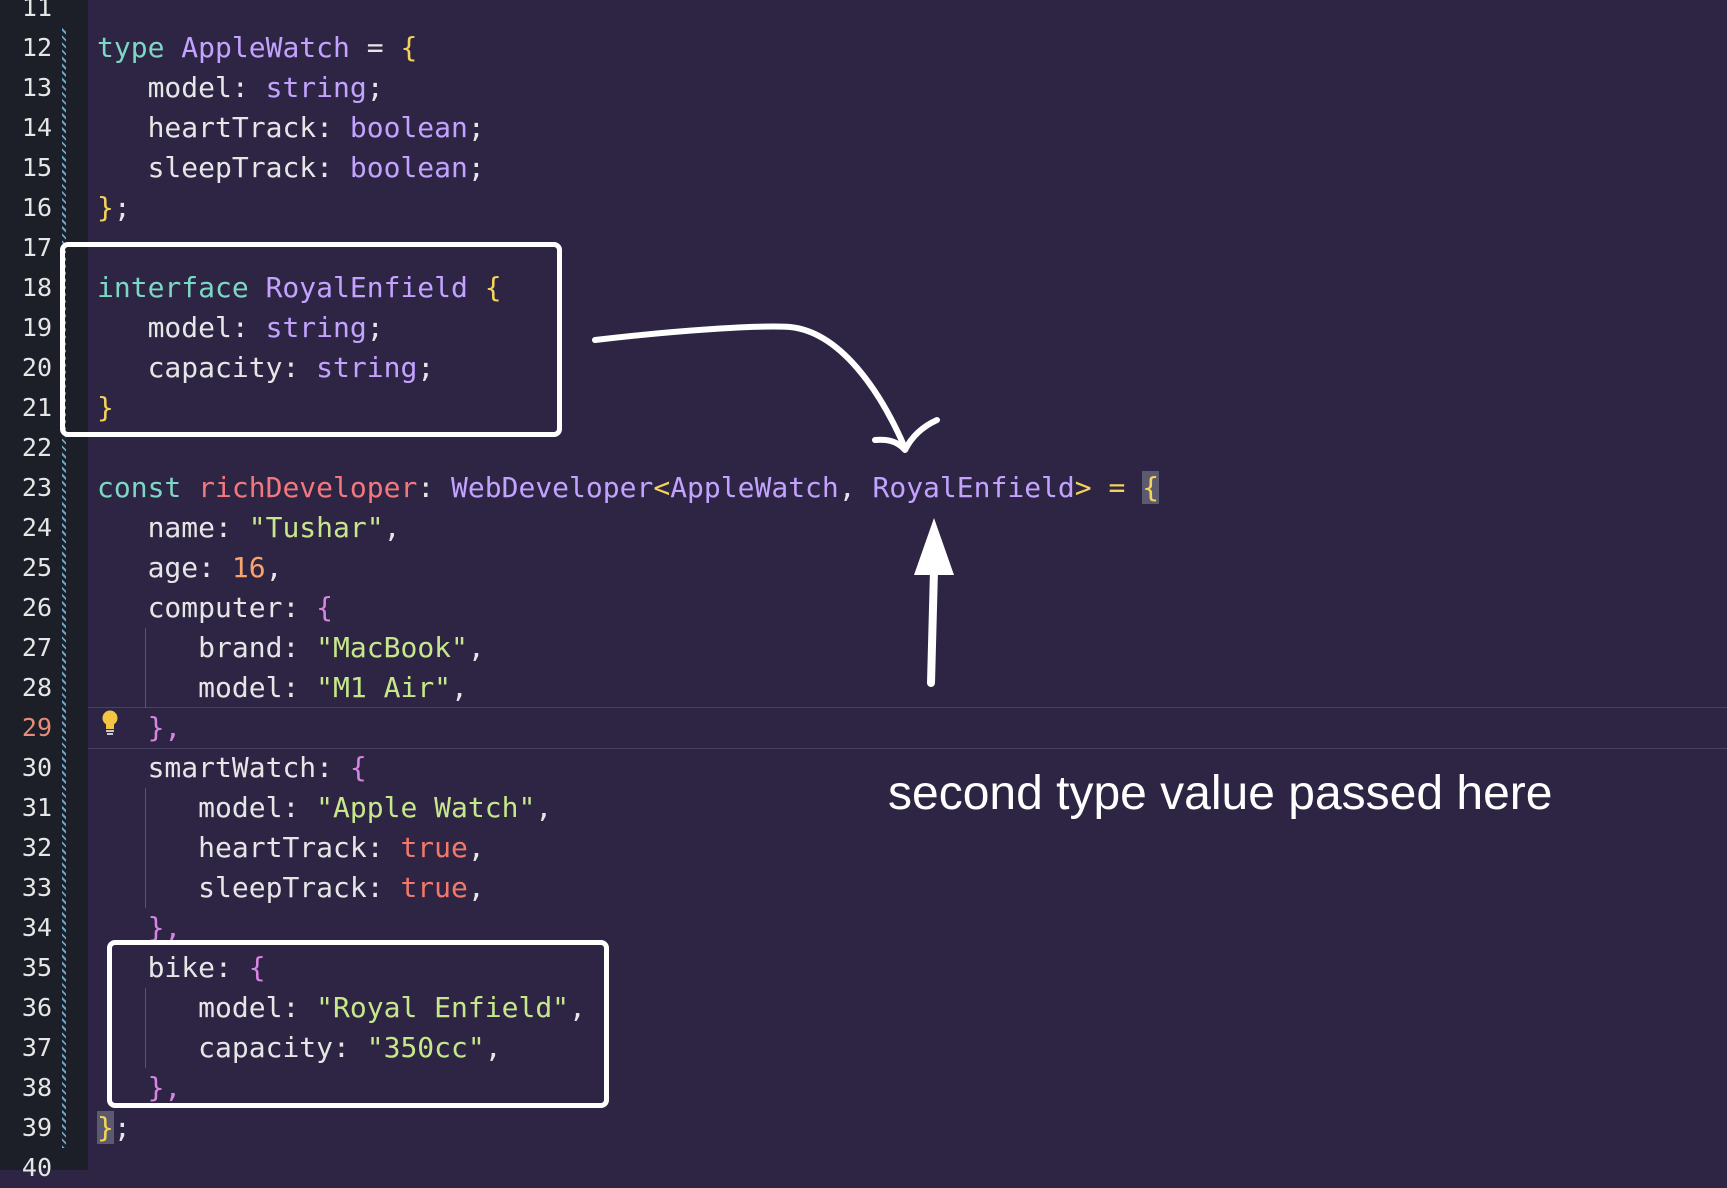 This screenshot has height=1188, width=1727. Describe the element at coordinates (750, 387) in the screenshot. I see `curved-arrow` at that location.